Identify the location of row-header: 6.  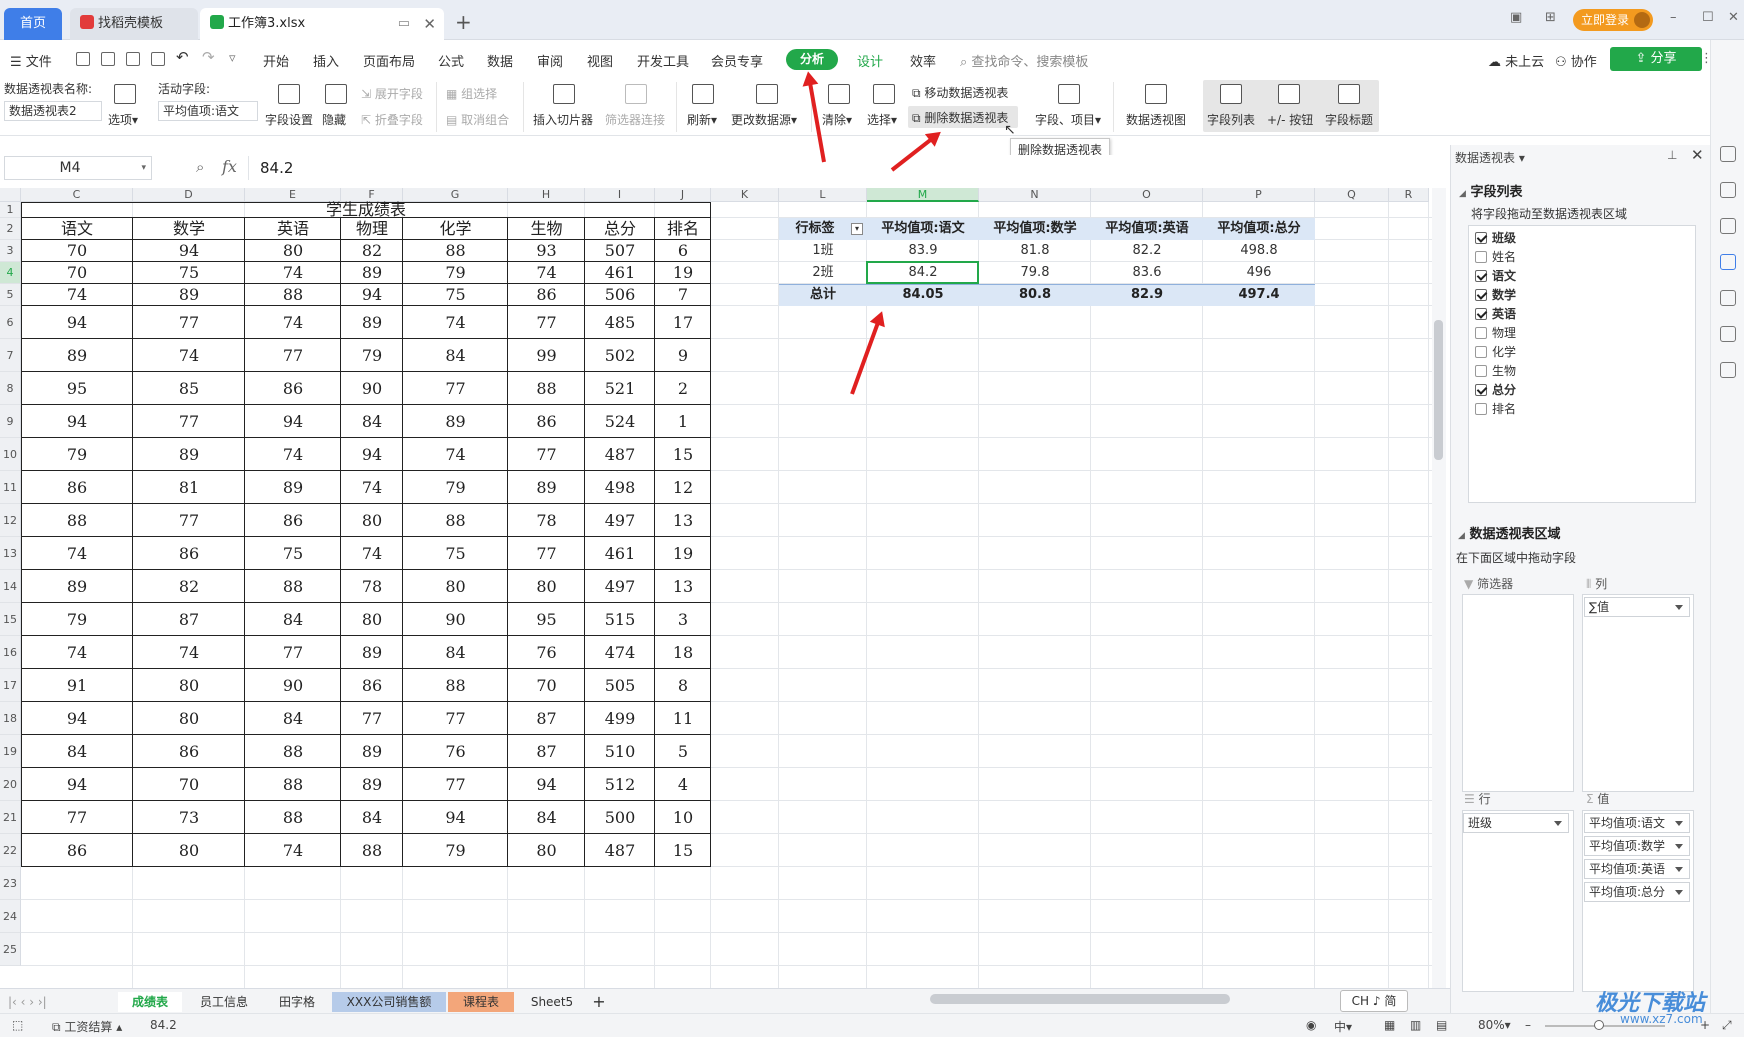
(10, 322).